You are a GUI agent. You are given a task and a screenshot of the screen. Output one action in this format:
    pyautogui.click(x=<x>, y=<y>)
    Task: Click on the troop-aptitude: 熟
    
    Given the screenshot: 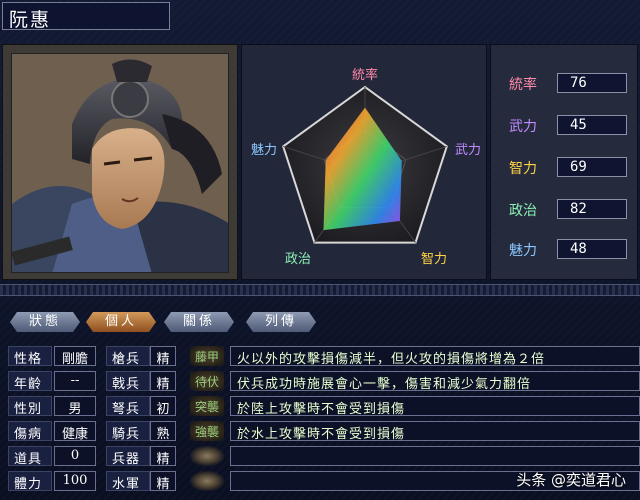 What is the action you would take?
    pyautogui.click(x=163, y=431)
    